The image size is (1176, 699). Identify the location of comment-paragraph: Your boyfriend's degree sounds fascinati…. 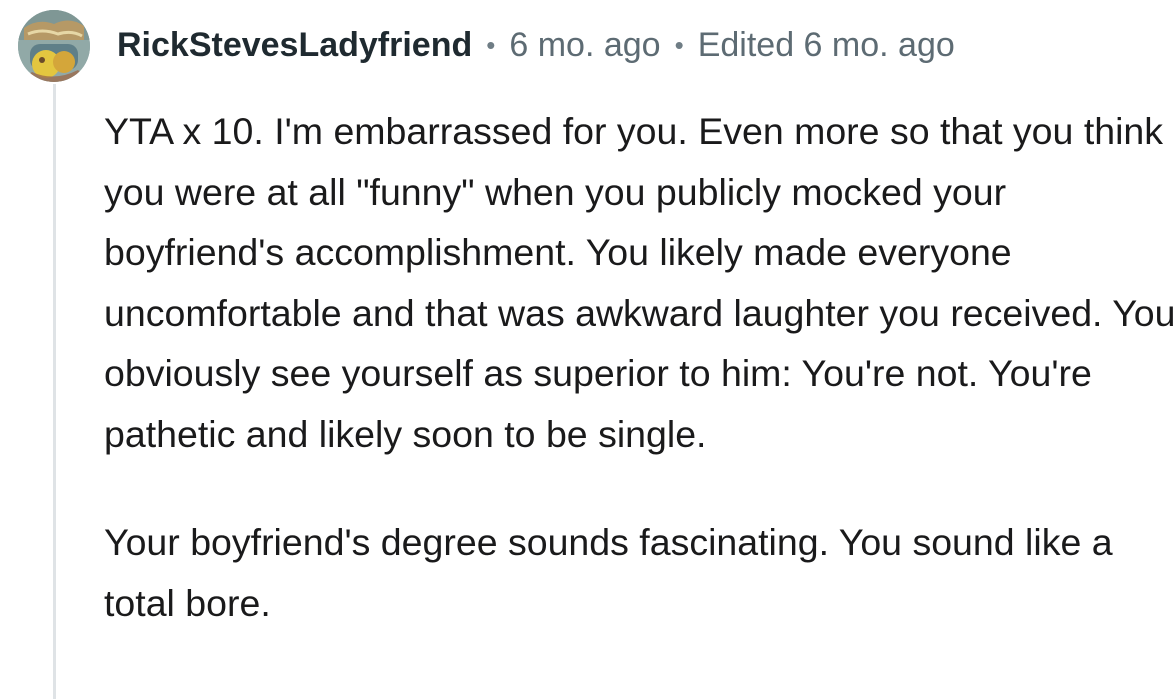
(608, 572).